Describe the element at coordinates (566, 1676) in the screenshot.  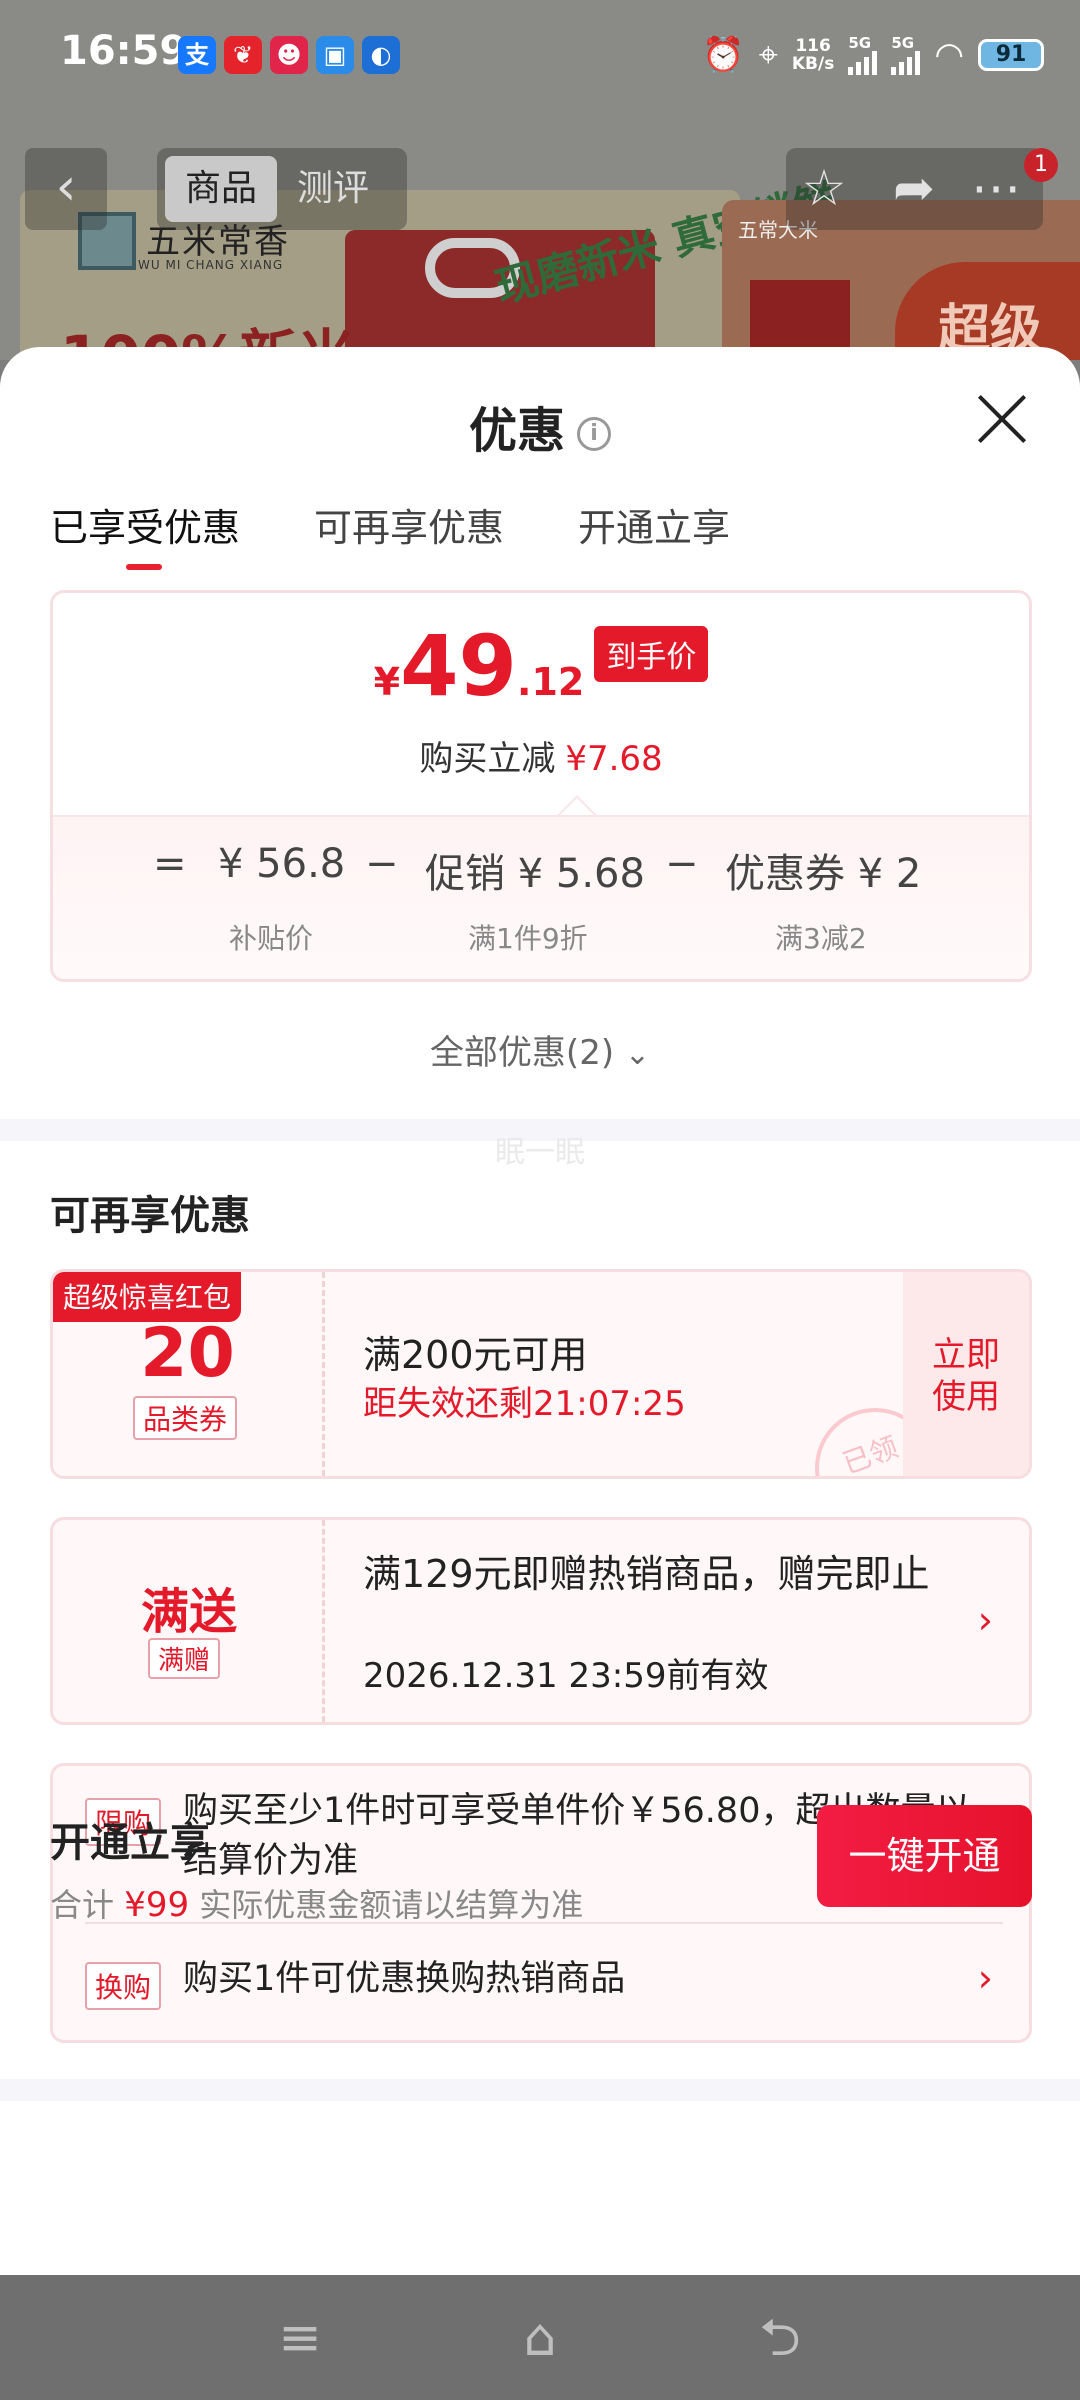
I see `gift-expiry: 2026.12.31 23:59前有效` at that location.